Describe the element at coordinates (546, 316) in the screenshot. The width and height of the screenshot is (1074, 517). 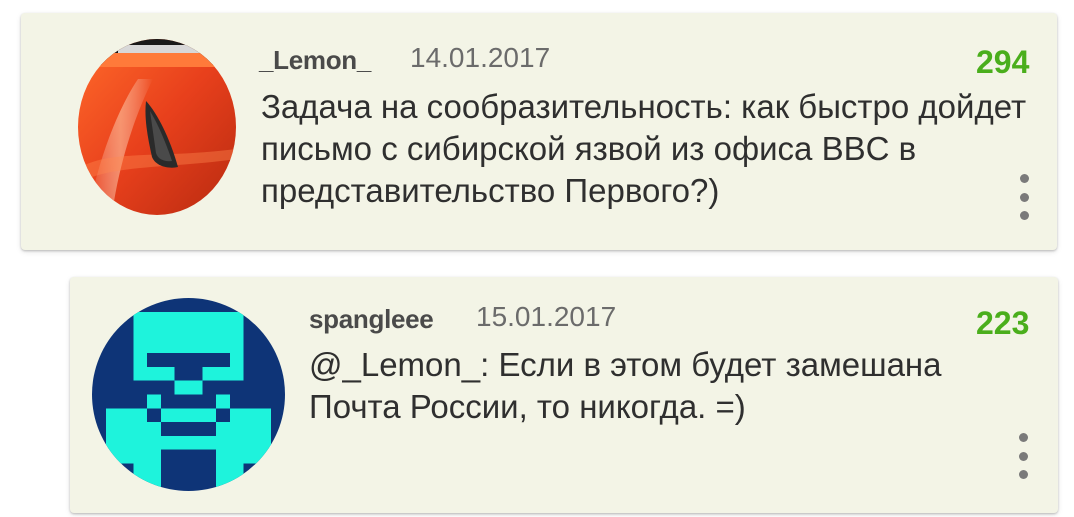
I see `comment-date: 15.01.2017` at that location.